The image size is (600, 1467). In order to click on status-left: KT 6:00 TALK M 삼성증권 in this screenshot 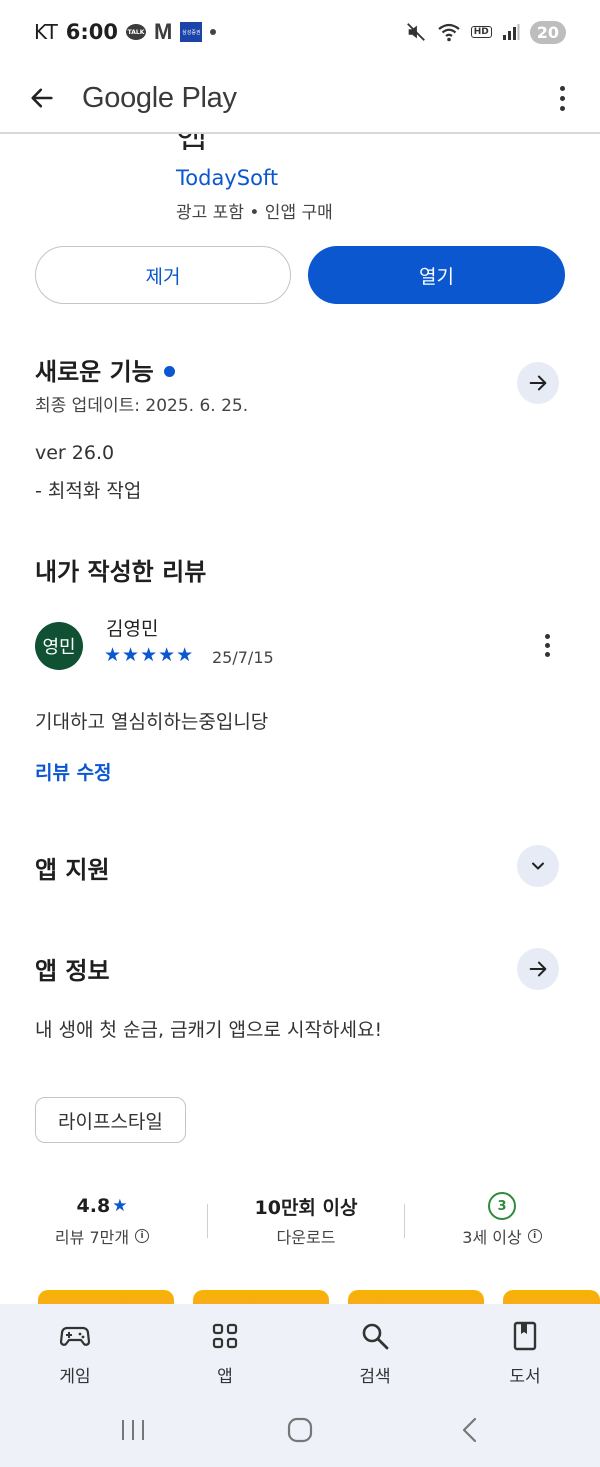, I will do `click(125, 32)`.